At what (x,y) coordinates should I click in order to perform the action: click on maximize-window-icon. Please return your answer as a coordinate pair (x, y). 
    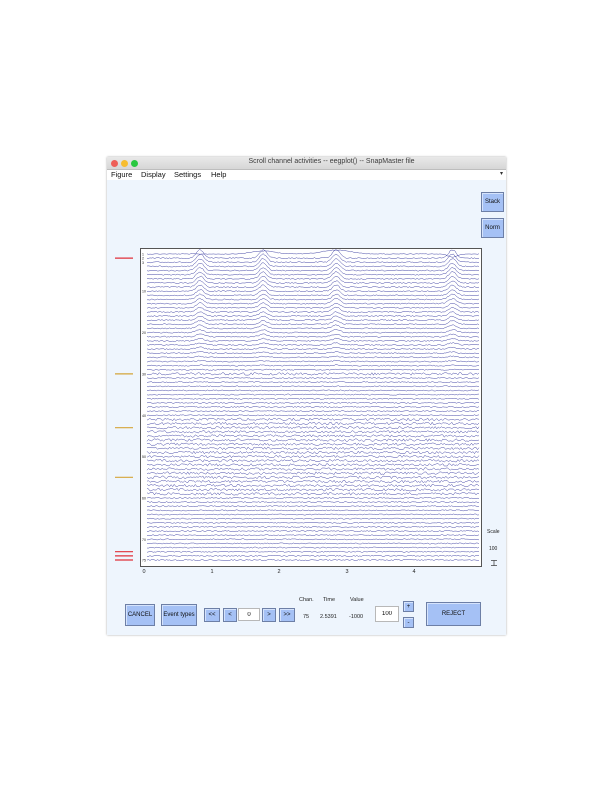
    Looking at the image, I should click on (134, 163).